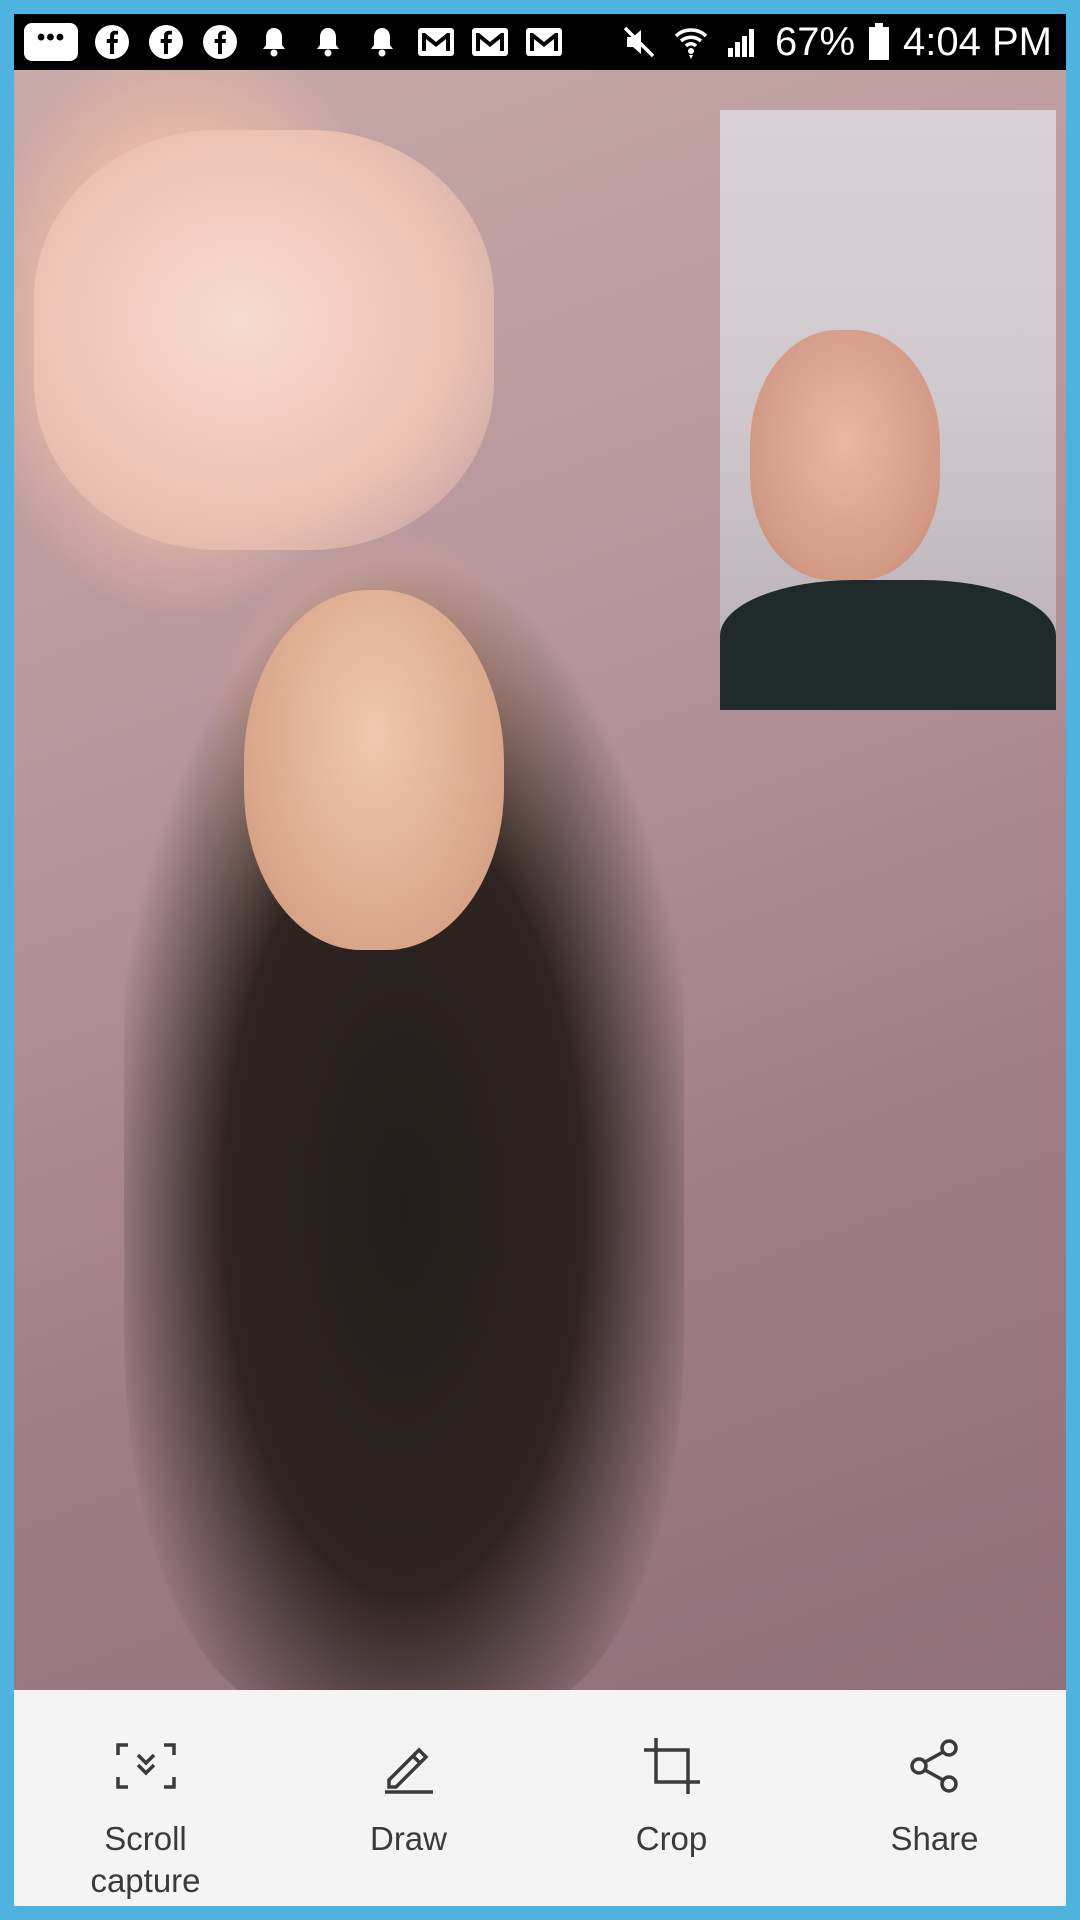 Image resolution: width=1080 pixels, height=1920 pixels. I want to click on screenshot-toolbar: Scroll capture Draw Crop Share, so click(540, 1798).